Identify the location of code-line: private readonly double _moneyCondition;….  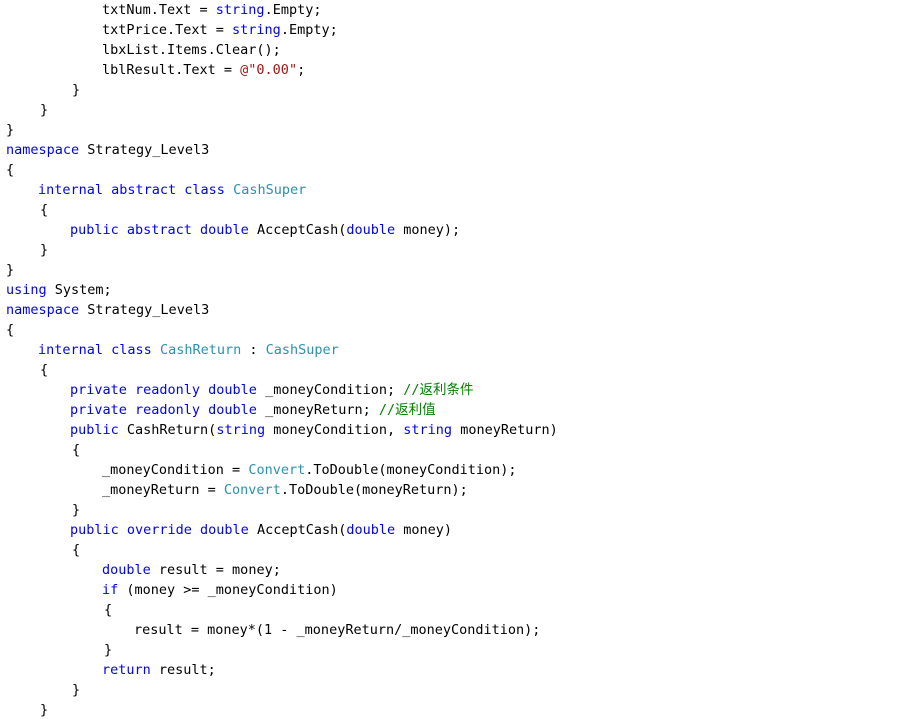
(272, 390).